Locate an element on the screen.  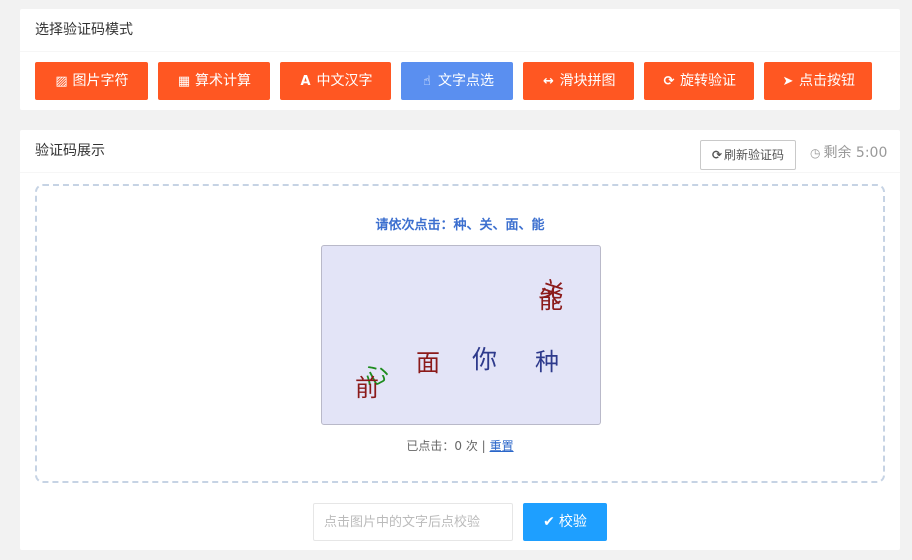
refresh-captcha-button: ⟳ 刷新验证码 is located at coordinates (748, 155).